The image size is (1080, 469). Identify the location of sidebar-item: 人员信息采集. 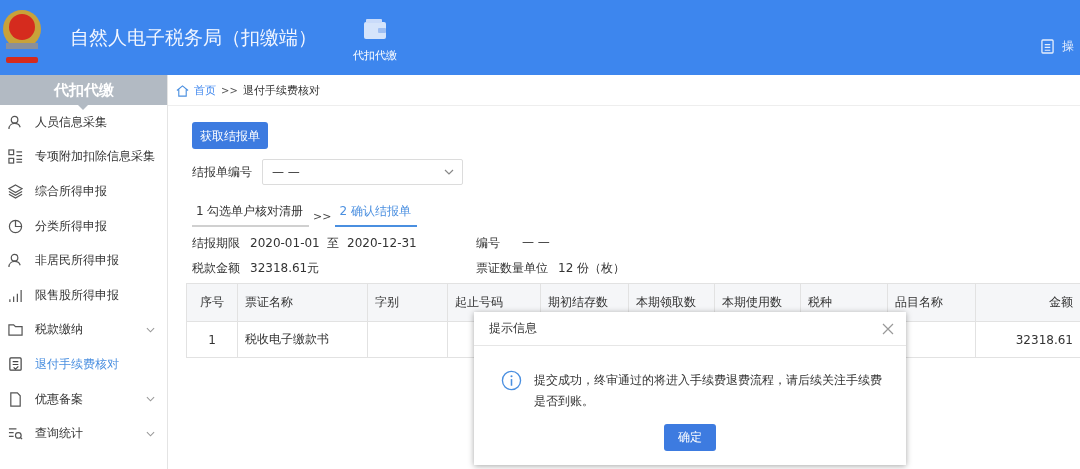
(83, 122).